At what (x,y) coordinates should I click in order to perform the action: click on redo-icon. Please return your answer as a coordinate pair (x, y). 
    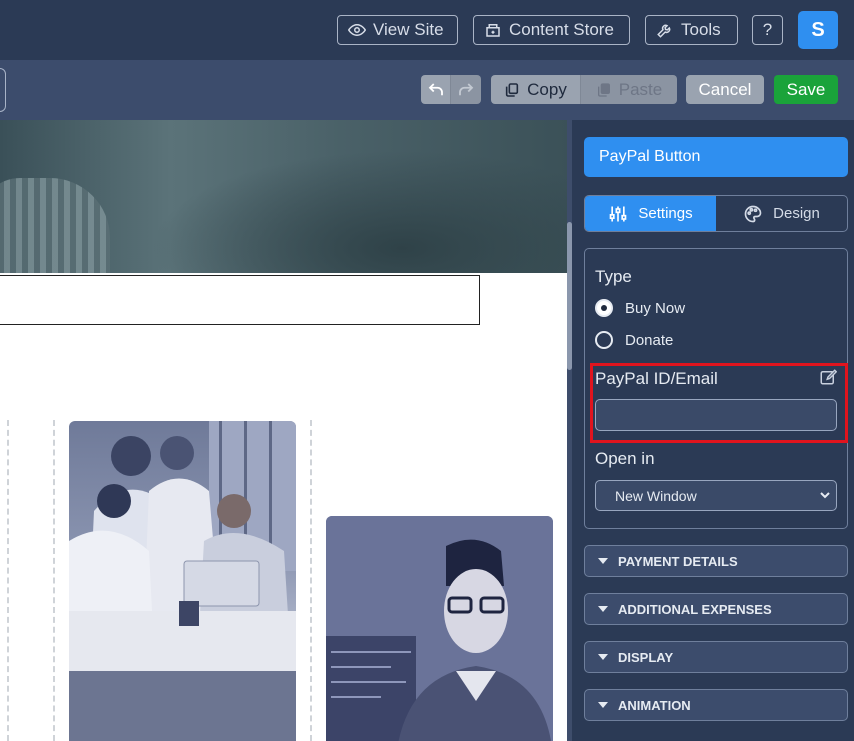
    Looking at the image, I should click on (466, 88).